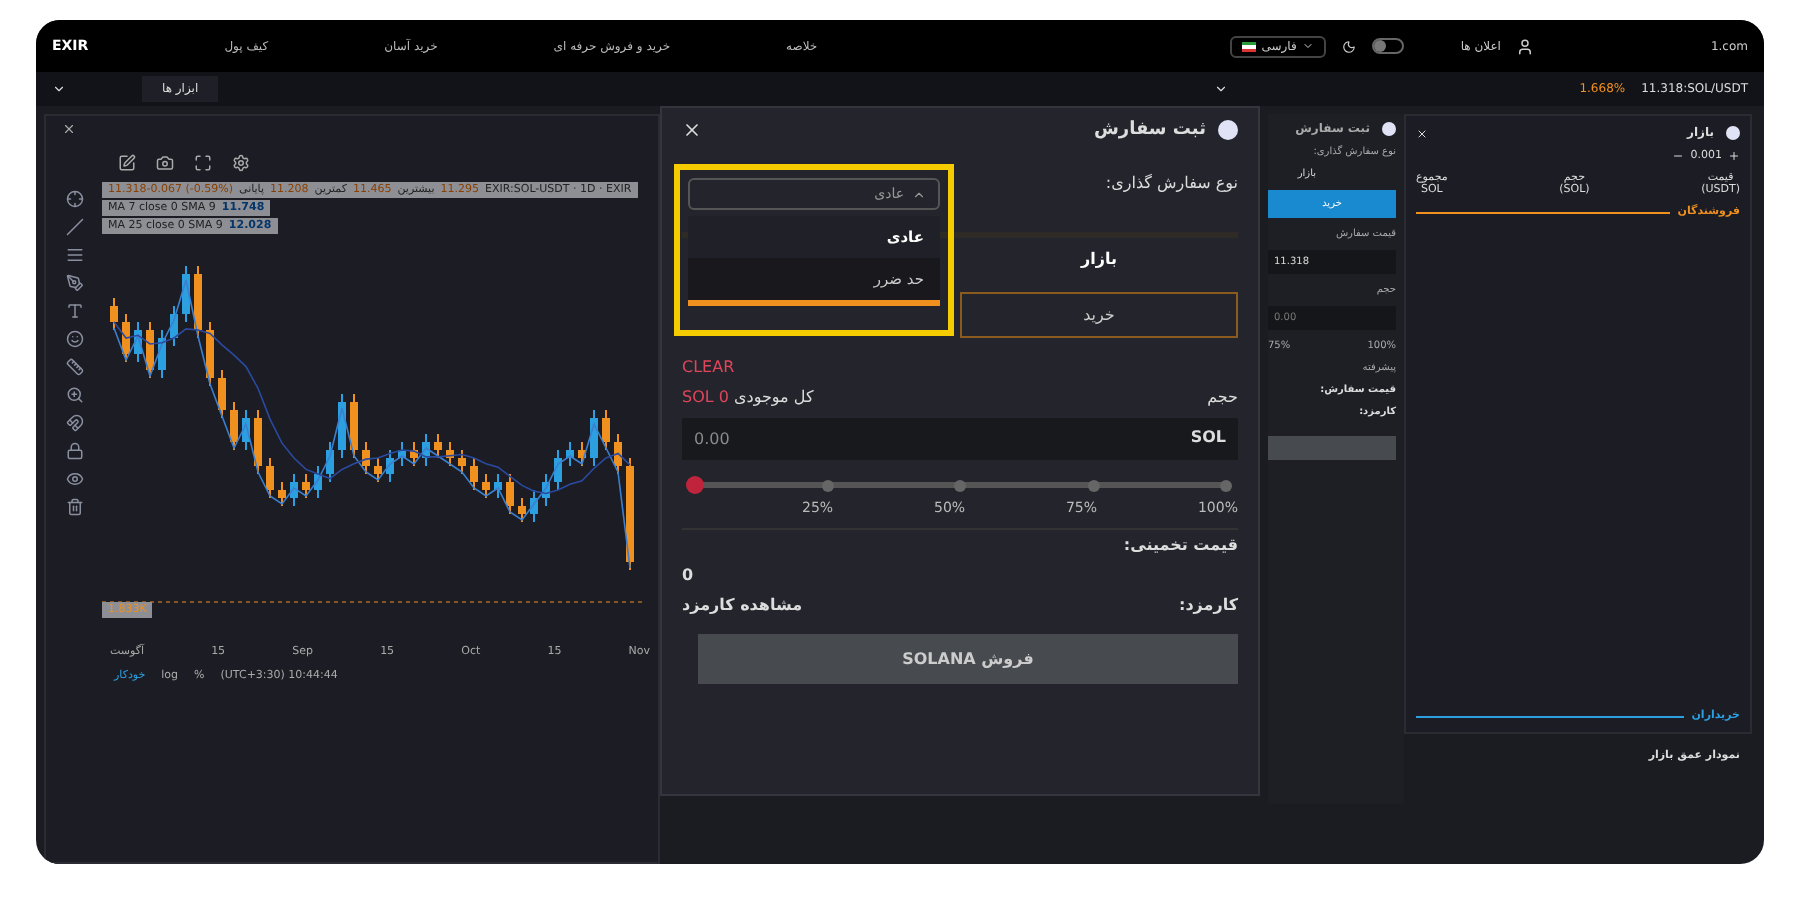  What do you see at coordinates (1208, 605) in the screenshot?
I see `fee-label: کارمزد:` at bounding box center [1208, 605].